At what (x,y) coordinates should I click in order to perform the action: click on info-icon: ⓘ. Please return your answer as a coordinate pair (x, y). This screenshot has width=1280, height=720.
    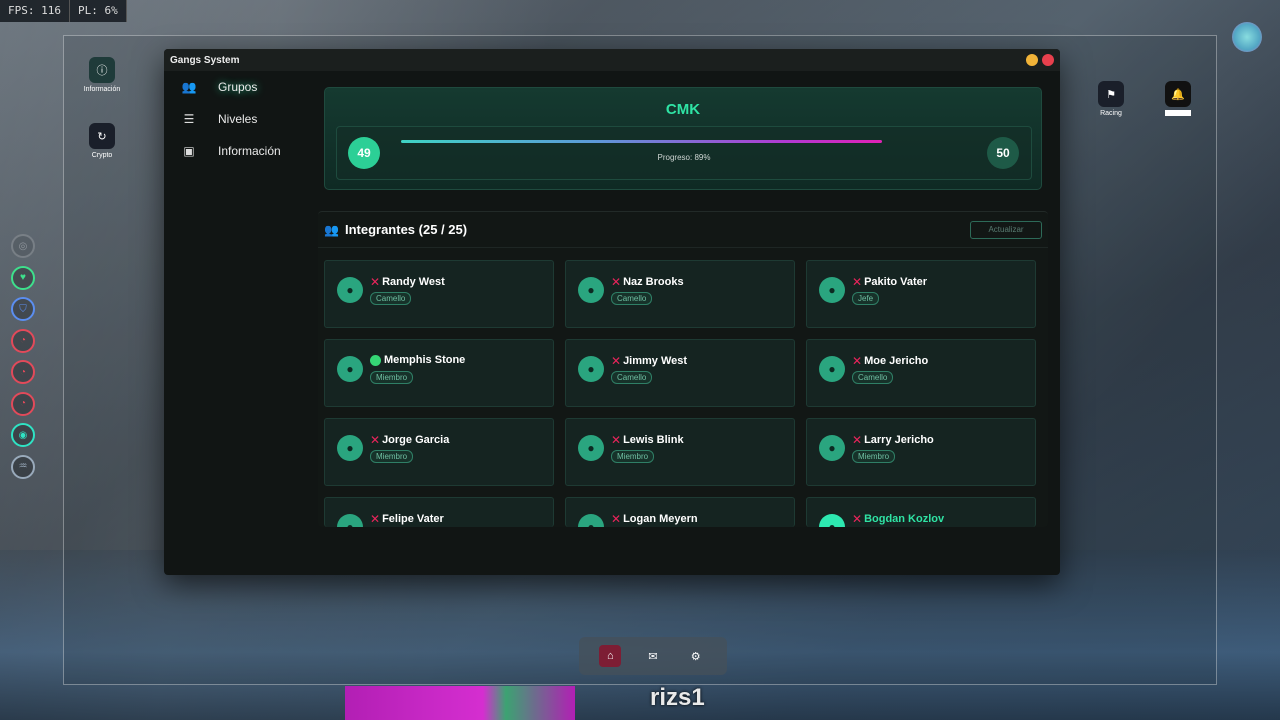
    Looking at the image, I should click on (102, 70).